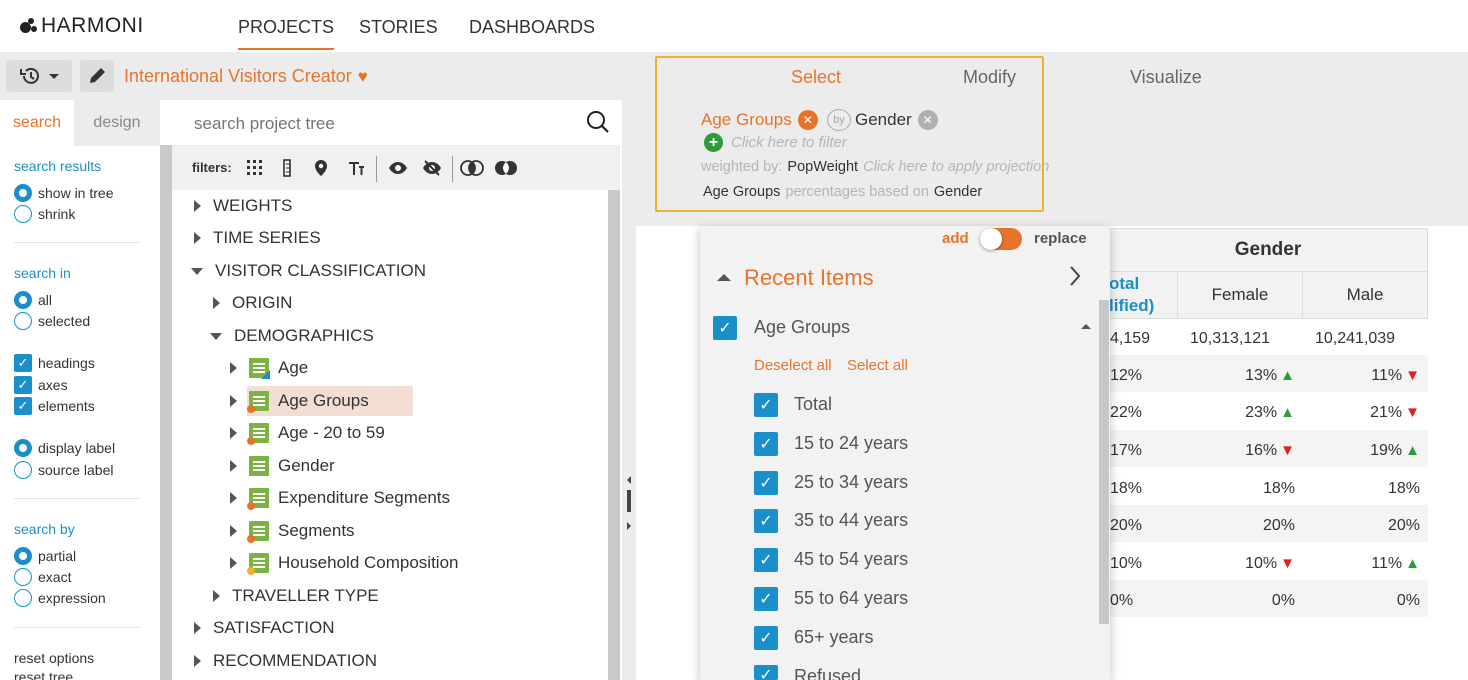  What do you see at coordinates (1237, 451) in the screenshot?
I see `table-cell: 16% ▼` at bounding box center [1237, 451].